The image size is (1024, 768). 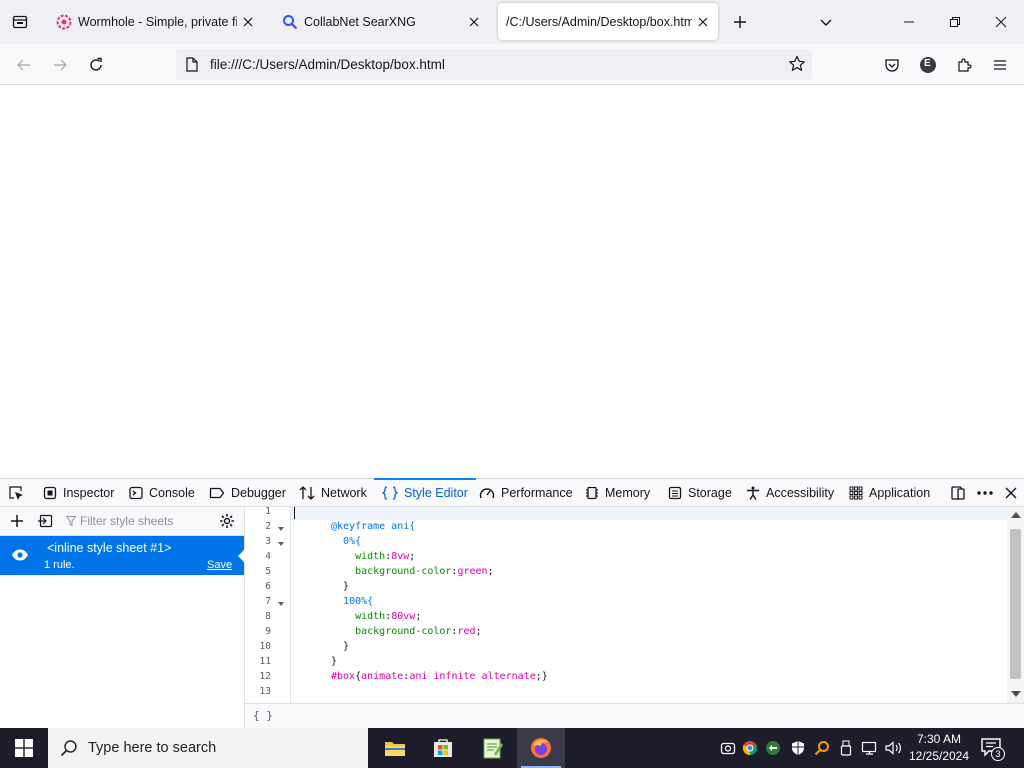 I want to click on code-line: width:8vw;, so click(x=373, y=556).